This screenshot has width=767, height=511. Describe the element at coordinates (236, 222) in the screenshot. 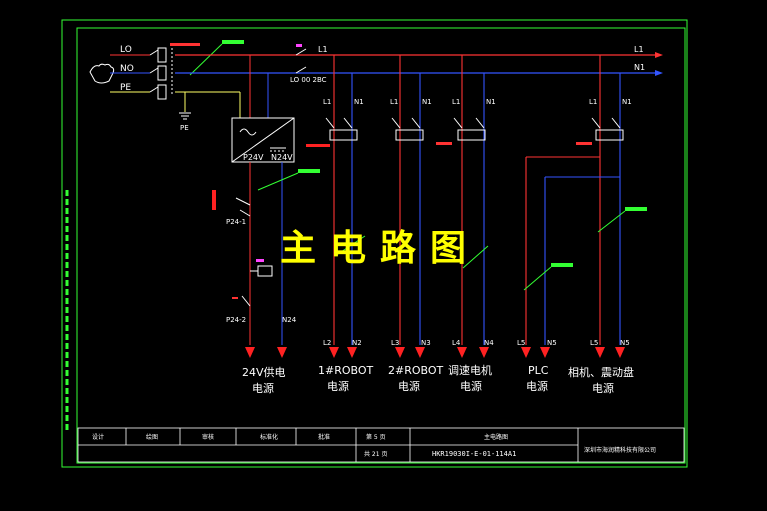

I see `p24-1-label: P24-1` at that location.